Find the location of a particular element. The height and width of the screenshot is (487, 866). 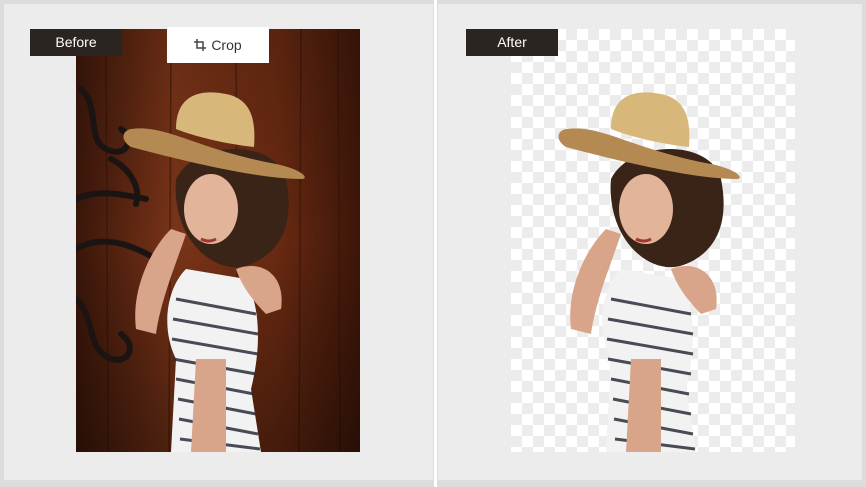

after-label: After is located at coordinates (512, 42).